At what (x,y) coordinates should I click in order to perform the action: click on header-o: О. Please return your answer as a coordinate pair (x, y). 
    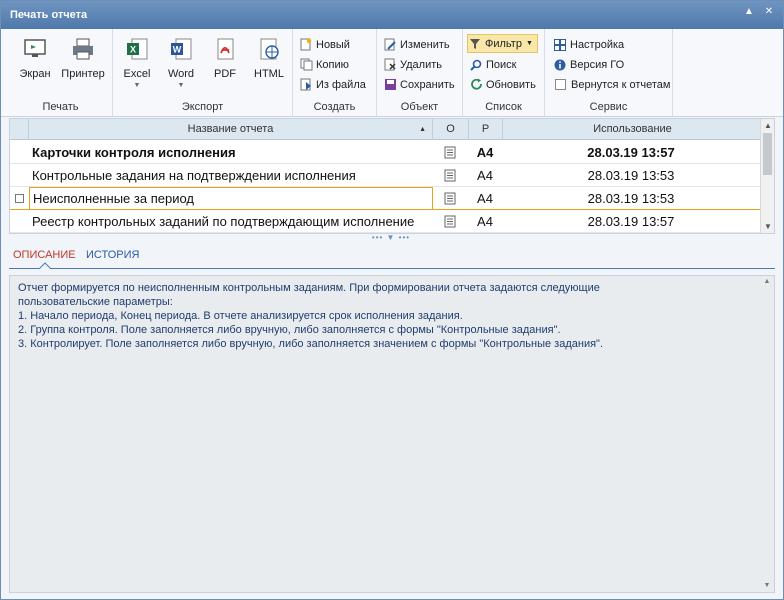
    Looking at the image, I should click on (450, 129).